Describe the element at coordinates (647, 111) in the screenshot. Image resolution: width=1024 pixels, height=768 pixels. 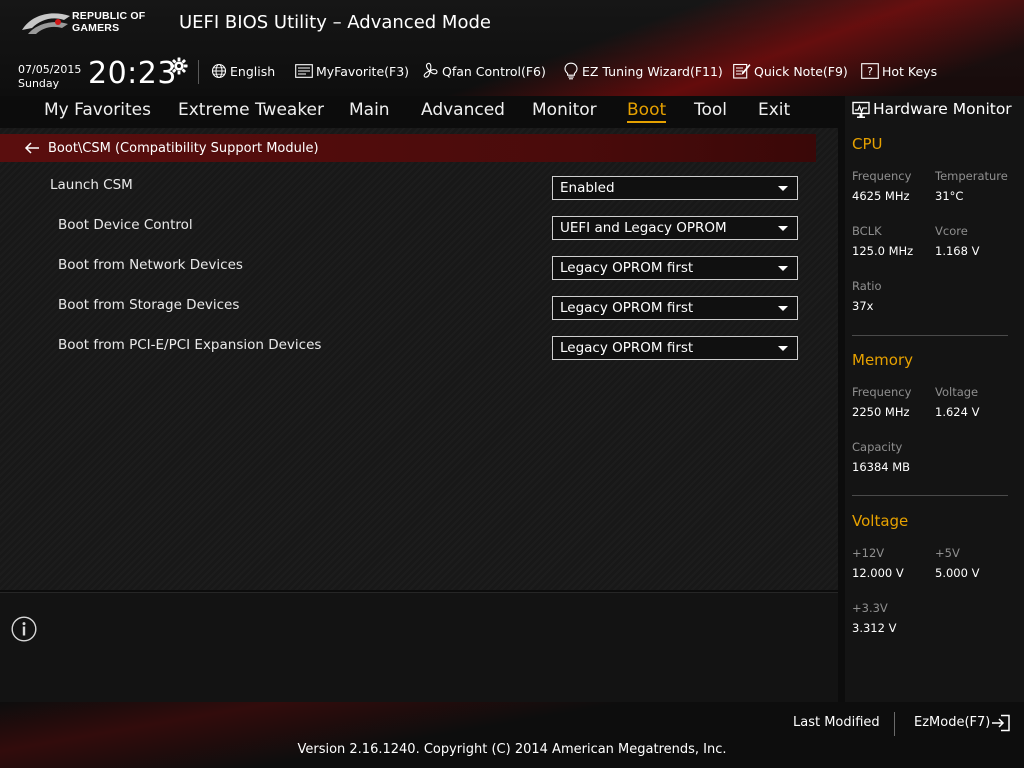
I see `tab-boot: Boot` at that location.